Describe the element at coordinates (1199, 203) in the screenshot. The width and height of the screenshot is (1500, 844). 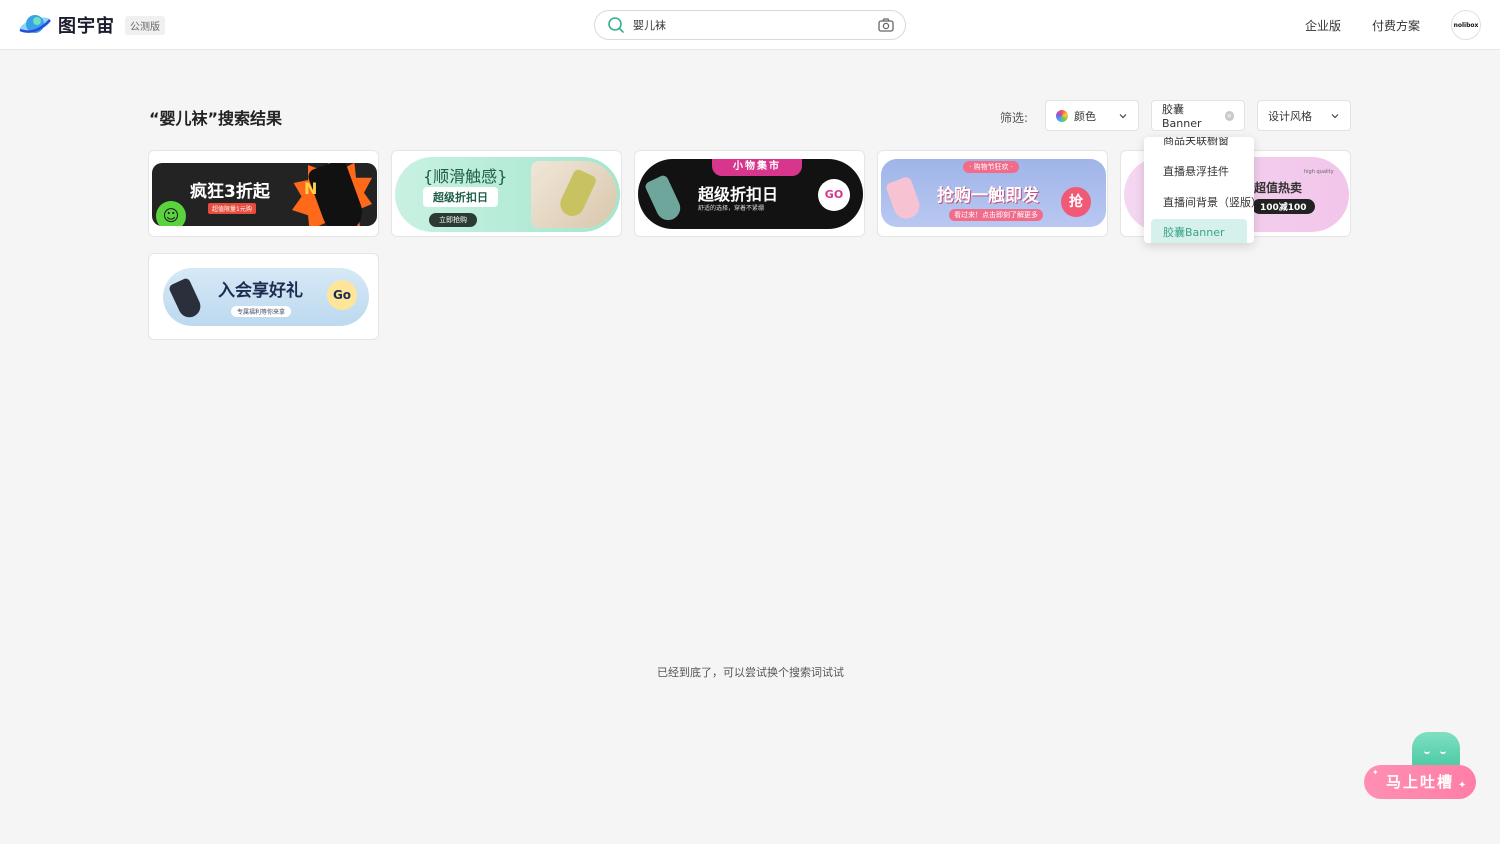
I see `dropdown-option: 直播间背景（竖版）` at that location.